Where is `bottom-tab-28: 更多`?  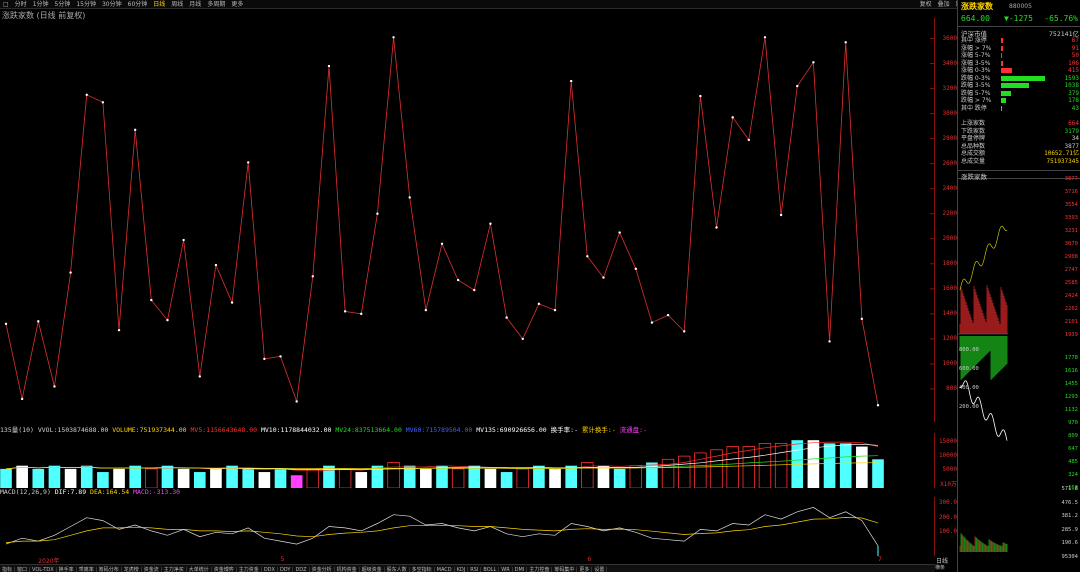
bottom-tab-28: 更多 is located at coordinates (585, 569).